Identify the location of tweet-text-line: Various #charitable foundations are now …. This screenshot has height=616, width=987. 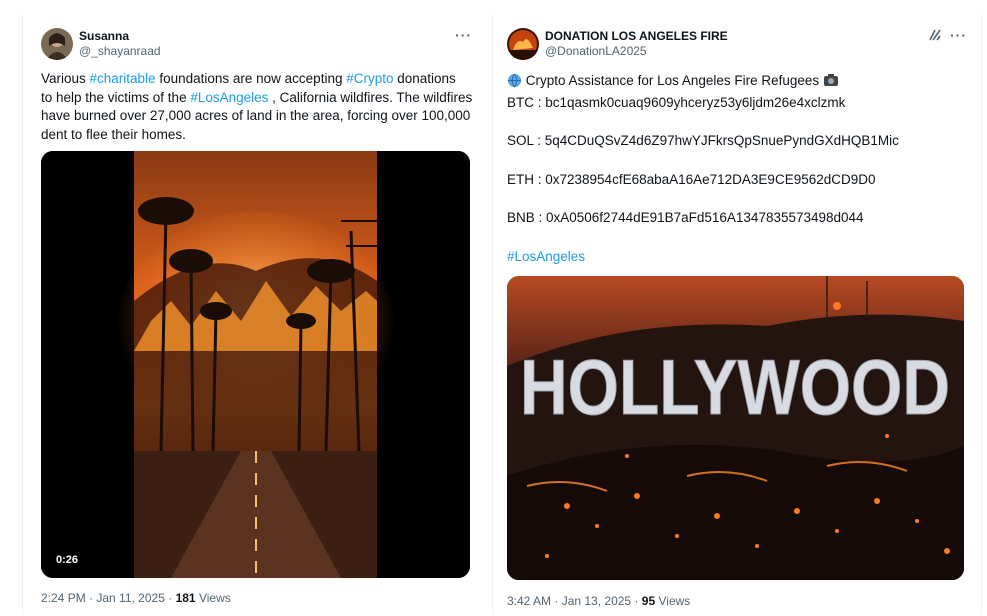
(263, 79).